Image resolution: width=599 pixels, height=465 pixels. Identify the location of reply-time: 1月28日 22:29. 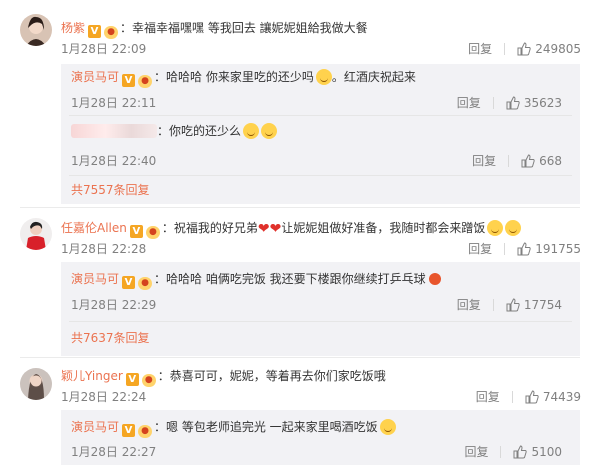
(114, 305).